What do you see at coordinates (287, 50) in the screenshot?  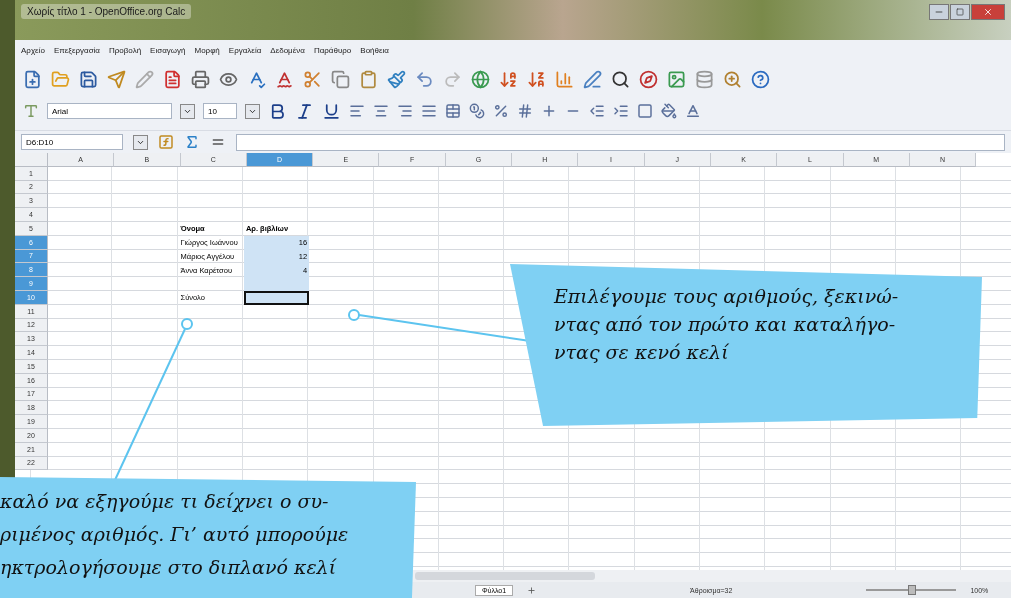 I see `menu-item: Δεδομένα` at bounding box center [287, 50].